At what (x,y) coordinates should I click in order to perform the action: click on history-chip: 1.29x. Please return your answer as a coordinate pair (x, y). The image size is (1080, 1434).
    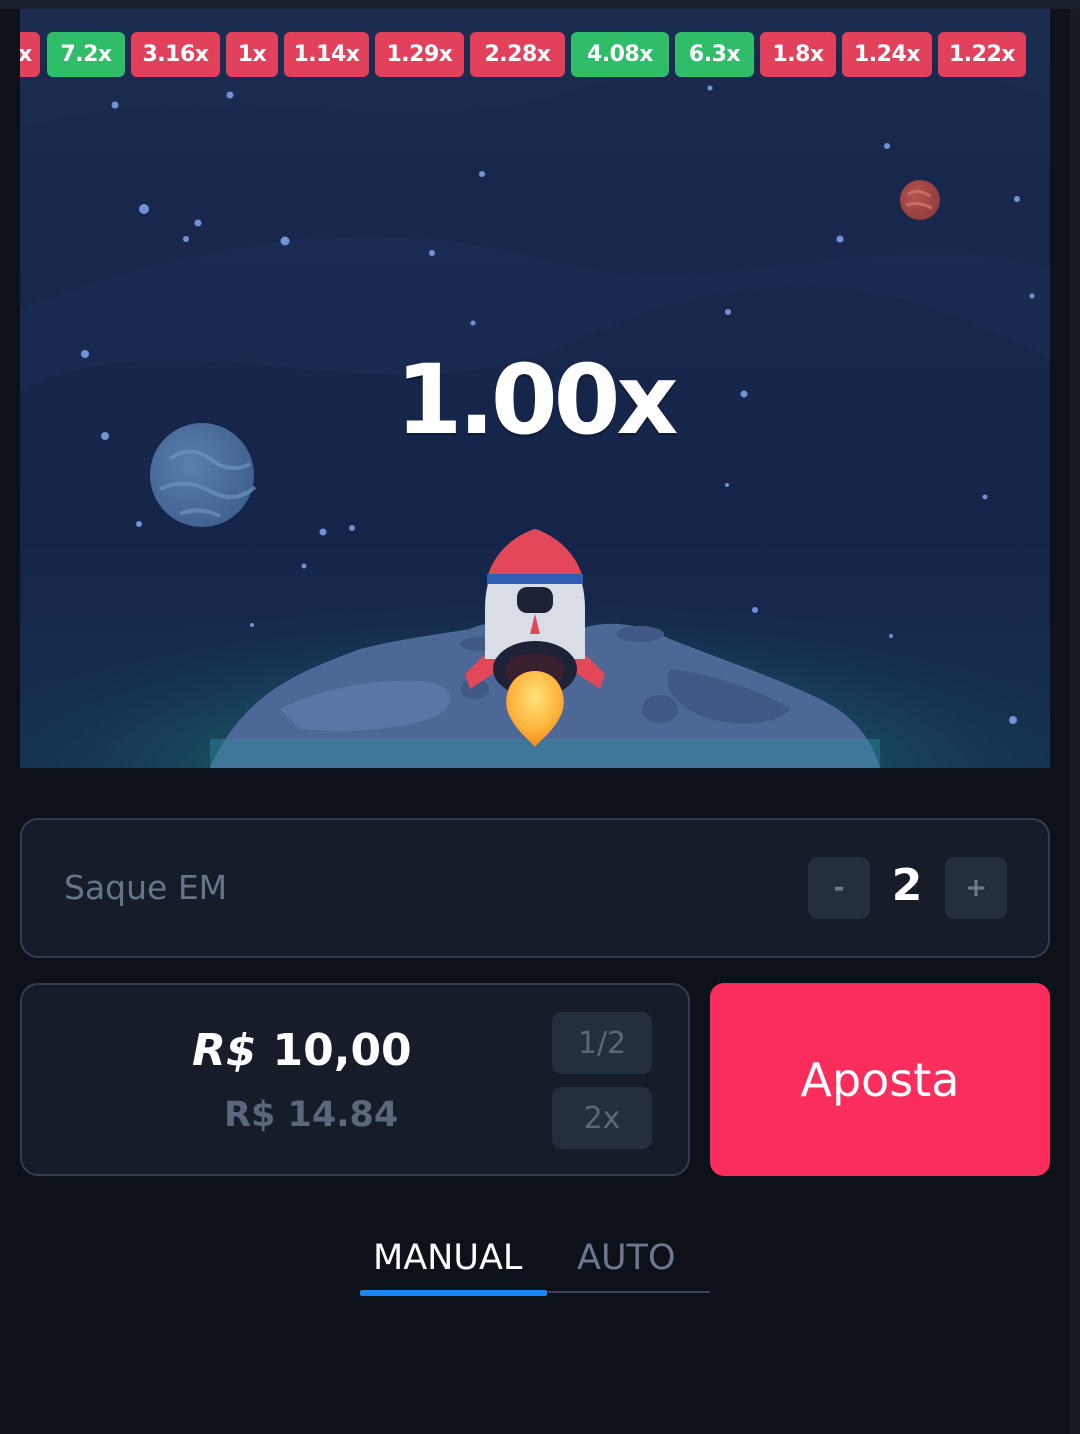
    Looking at the image, I should click on (419, 54).